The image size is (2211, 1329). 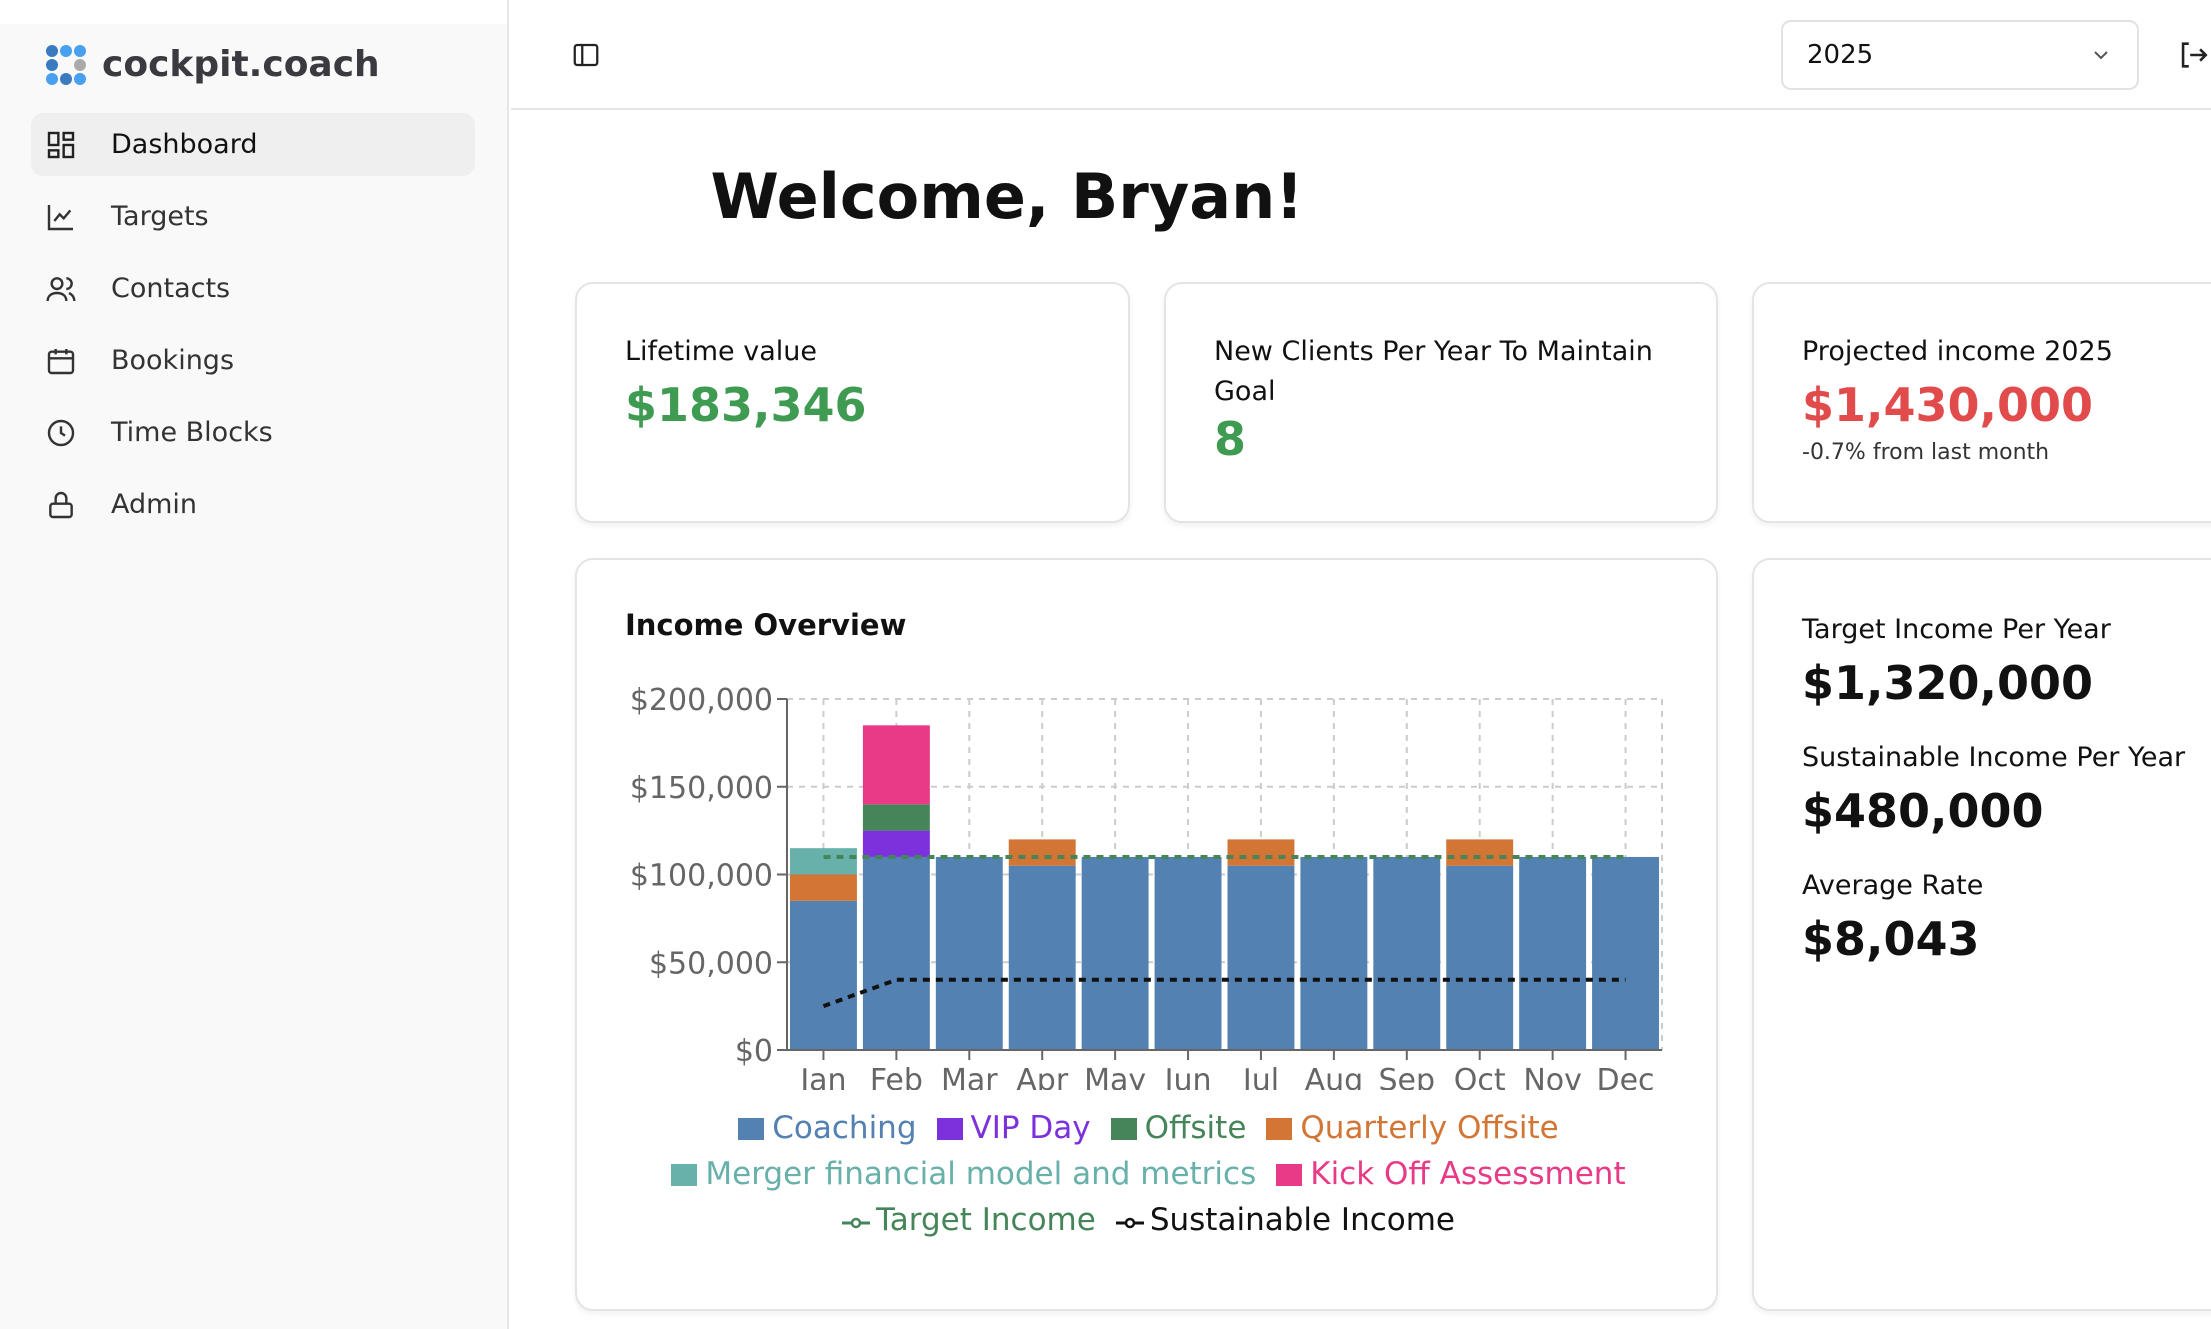 I want to click on stat-label: Sustainable Income Per Year, so click(x=1994, y=757).